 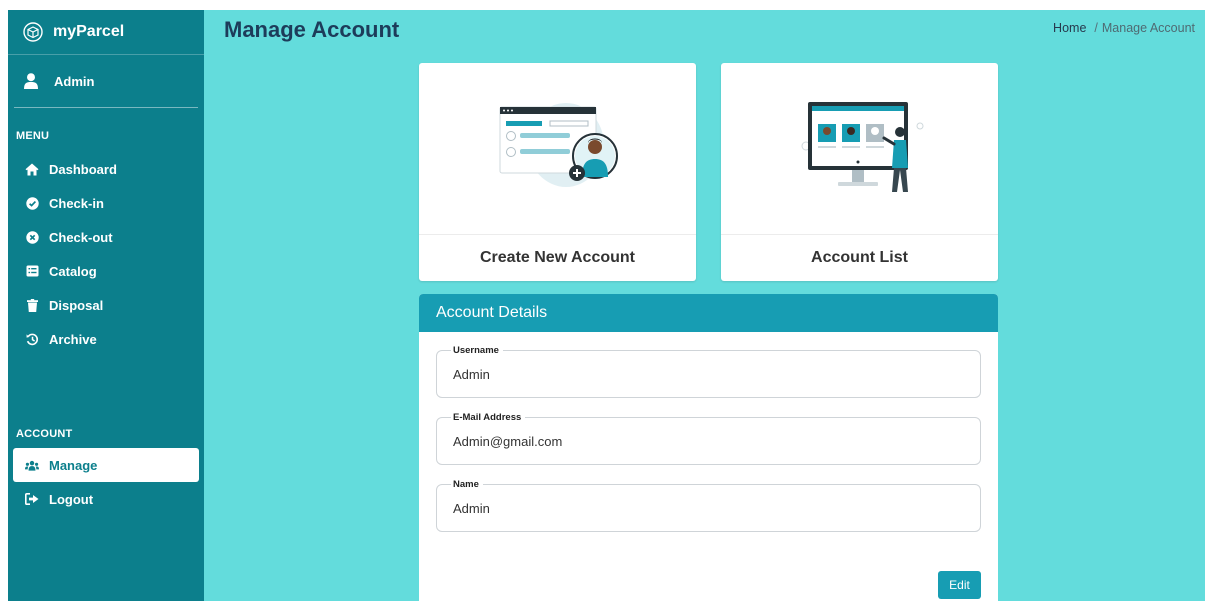 What do you see at coordinates (32, 203) in the screenshot?
I see `check-circle-icon` at bounding box center [32, 203].